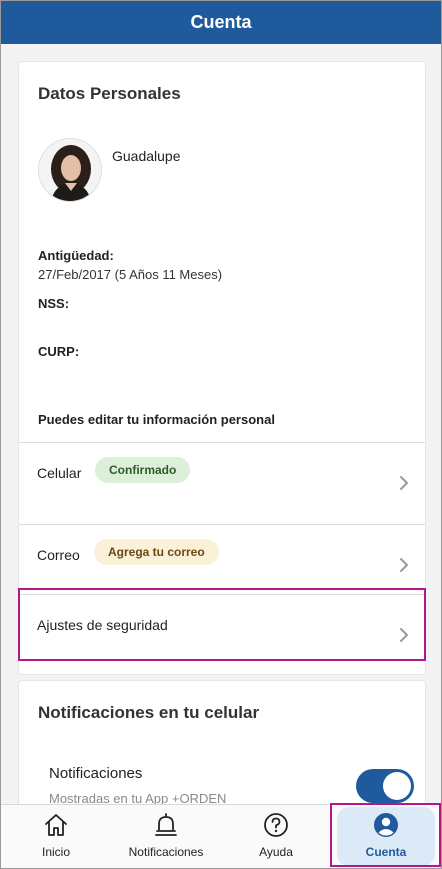 The height and width of the screenshot is (869, 442). What do you see at coordinates (146, 156) in the screenshot?
I see `user-name: Guadalupe` at bounding box center [146, 156].